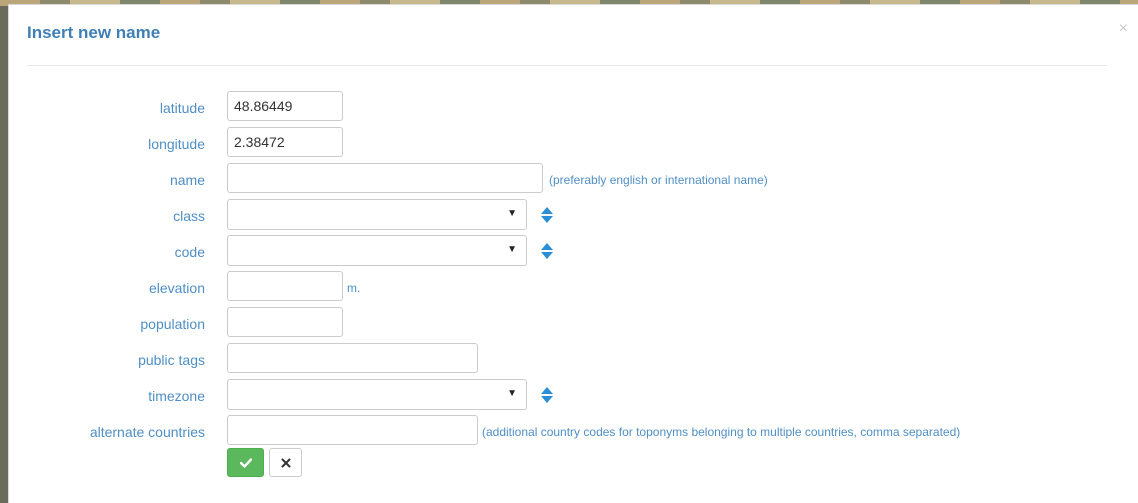 The image size is (1138, 503). What do you see at coordinates (285, 142) in the screenshot?
I see `longitude-input` at bounding box center [285, 142].